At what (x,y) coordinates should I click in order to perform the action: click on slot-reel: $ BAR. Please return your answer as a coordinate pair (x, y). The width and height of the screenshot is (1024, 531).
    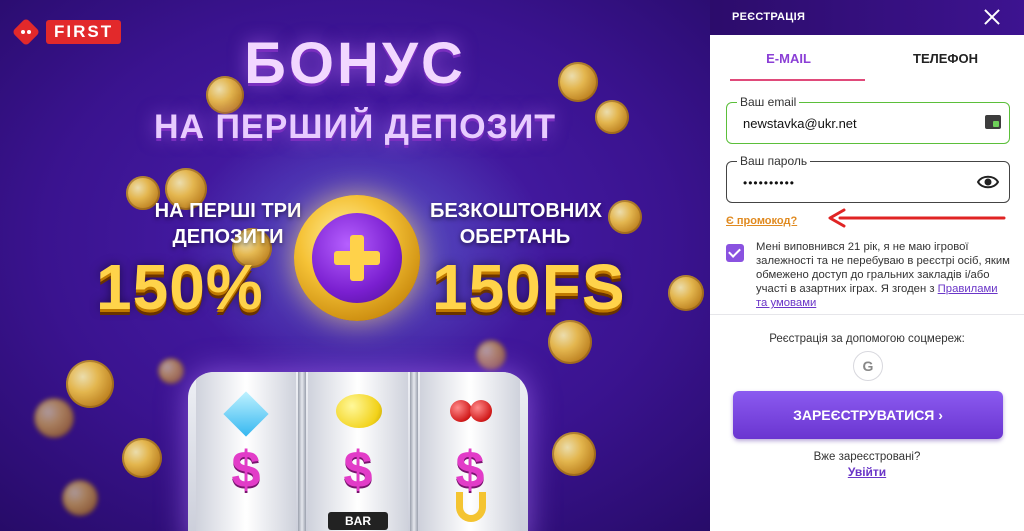
    Looking at the image, I should click on (358, 451).